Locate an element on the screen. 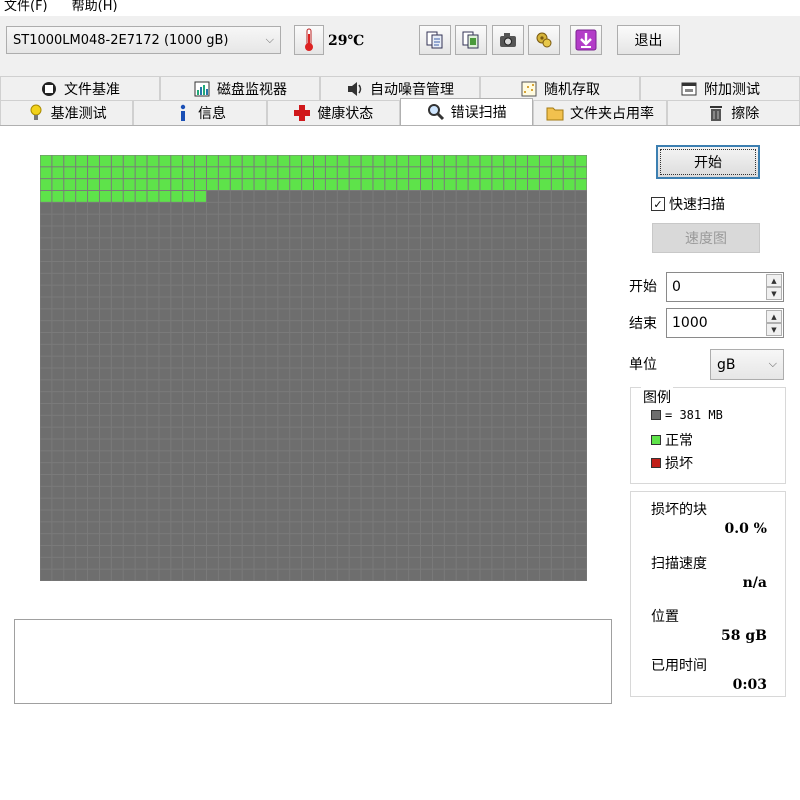 Image resolution: width=800 pixels, height=800 pixels. tab-health: 健康状态 is located at coordinates (333, 112).